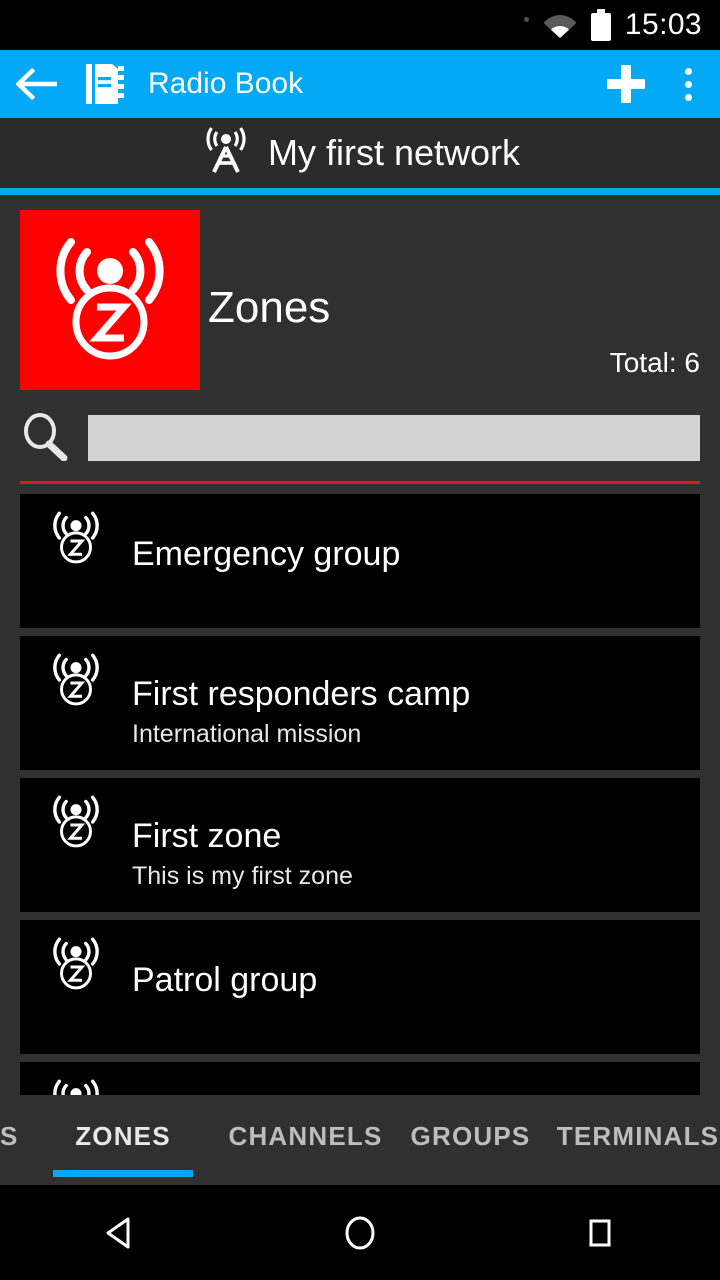 The height and width of the screenshot is (1280, 720). Describe the element at coordinates (266, 554) in the screenshot. I see `list-item-title: Emergency group` at that location.